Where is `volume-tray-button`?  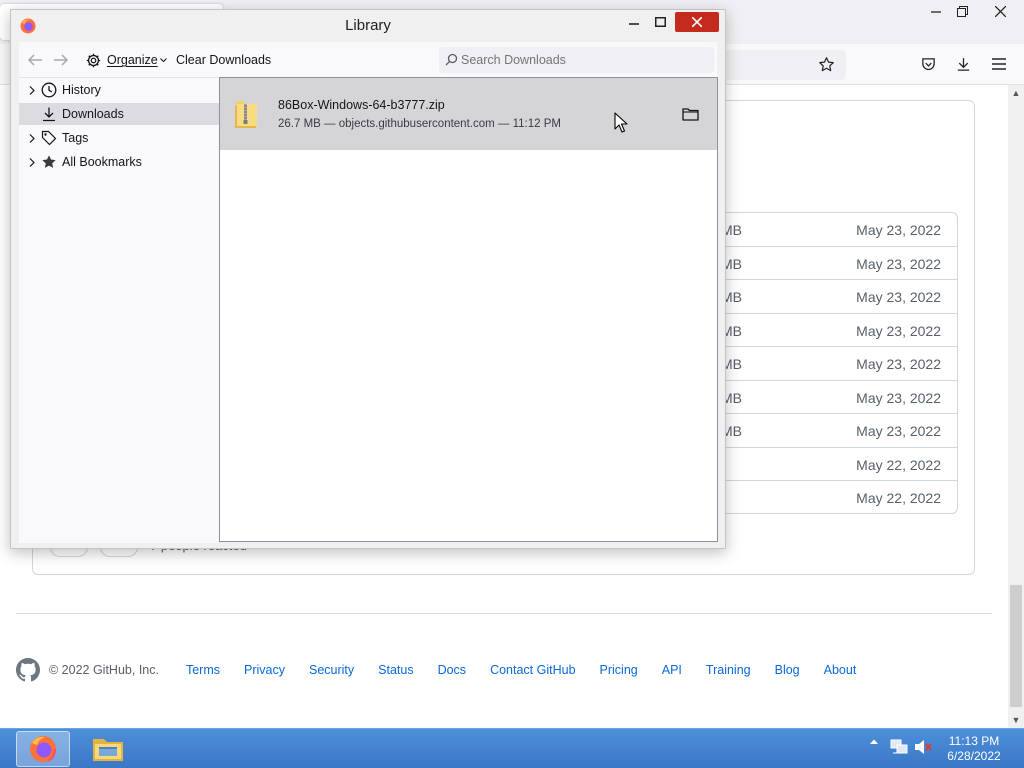
volume-tray-button is located at coordinates (923, 747).